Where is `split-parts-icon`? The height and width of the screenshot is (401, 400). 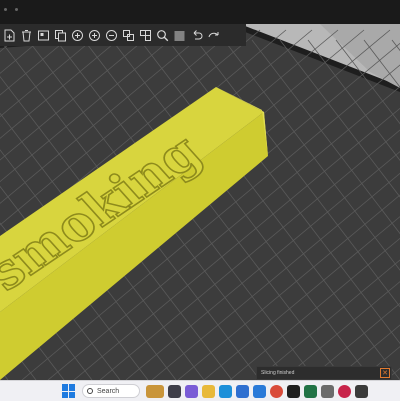 split-parts-icon is located at coordinates (145, 35).